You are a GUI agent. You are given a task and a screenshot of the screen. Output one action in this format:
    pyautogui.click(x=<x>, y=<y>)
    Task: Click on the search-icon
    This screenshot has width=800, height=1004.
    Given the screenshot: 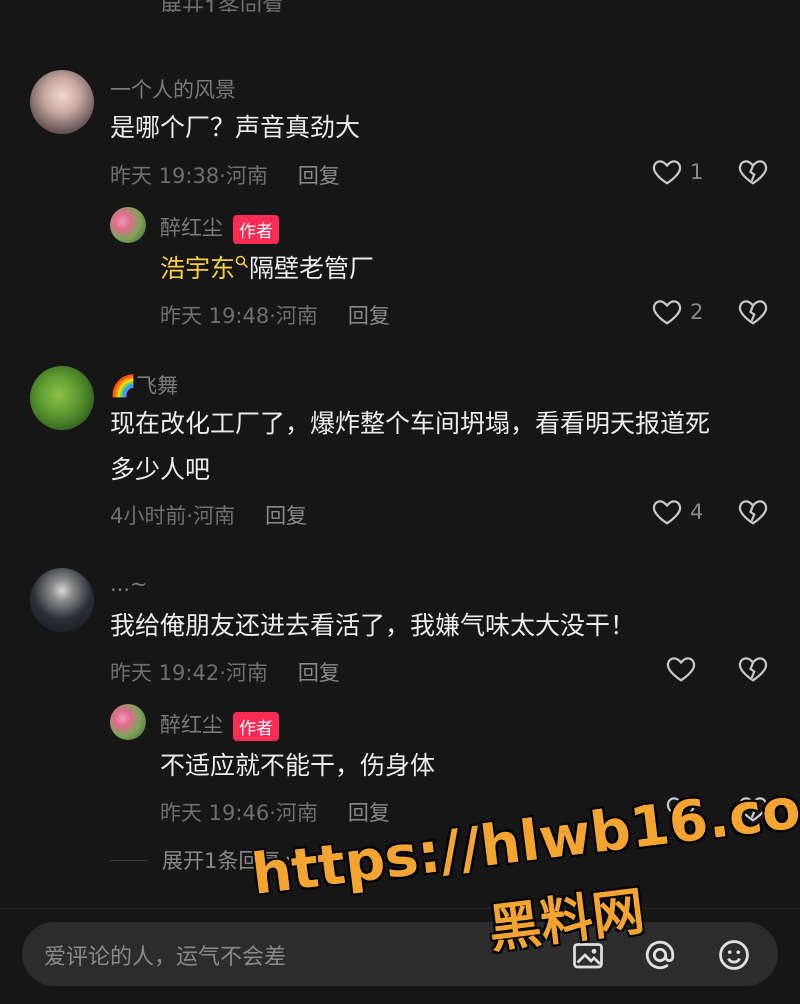 What is the action you would take?
    pyautogui.click(x=242, y=262)
    